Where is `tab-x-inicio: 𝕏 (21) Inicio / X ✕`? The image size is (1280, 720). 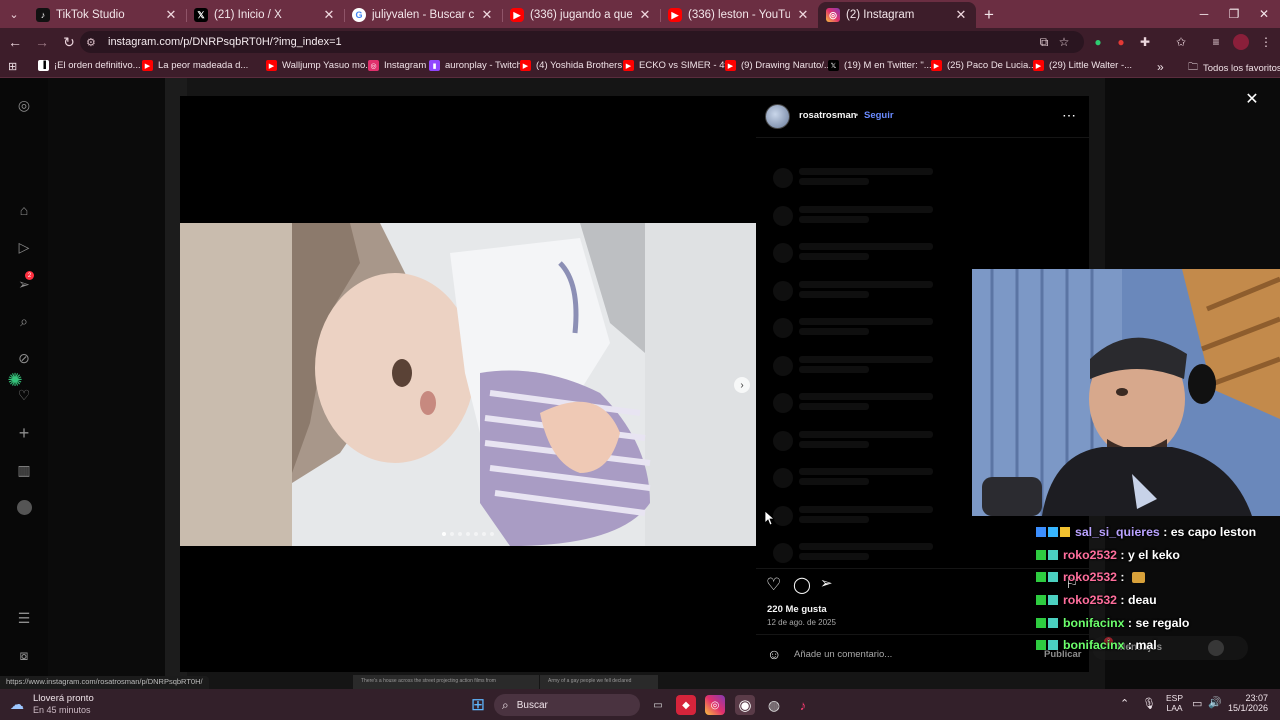
tab-x-inicio: 𝕏 (21) Inicio / X ✕ is located at coordinates (265, 15).